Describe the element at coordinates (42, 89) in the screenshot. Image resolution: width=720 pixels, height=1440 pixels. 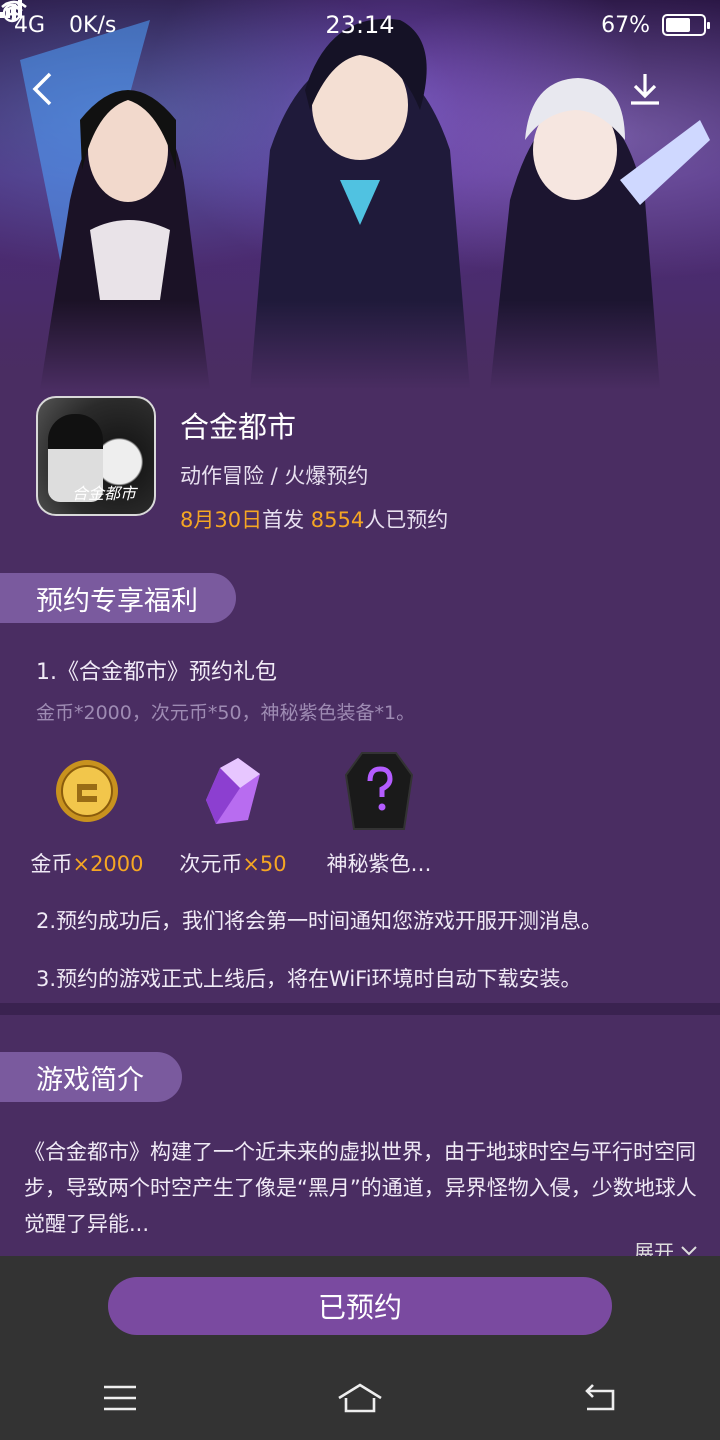
I see `chevron-left-icon` at that location.